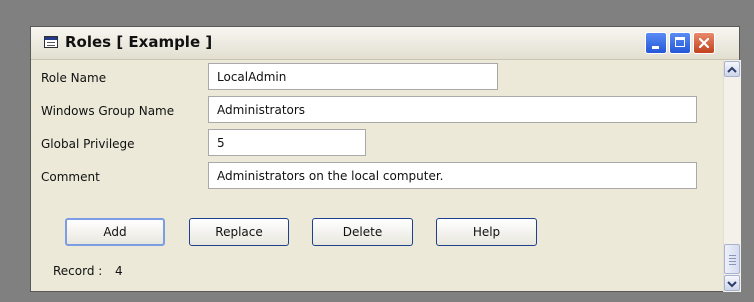 This screenshot has width=754, height=302. I want to click on role-name-field: LocalAdmin, so click(353, 76).